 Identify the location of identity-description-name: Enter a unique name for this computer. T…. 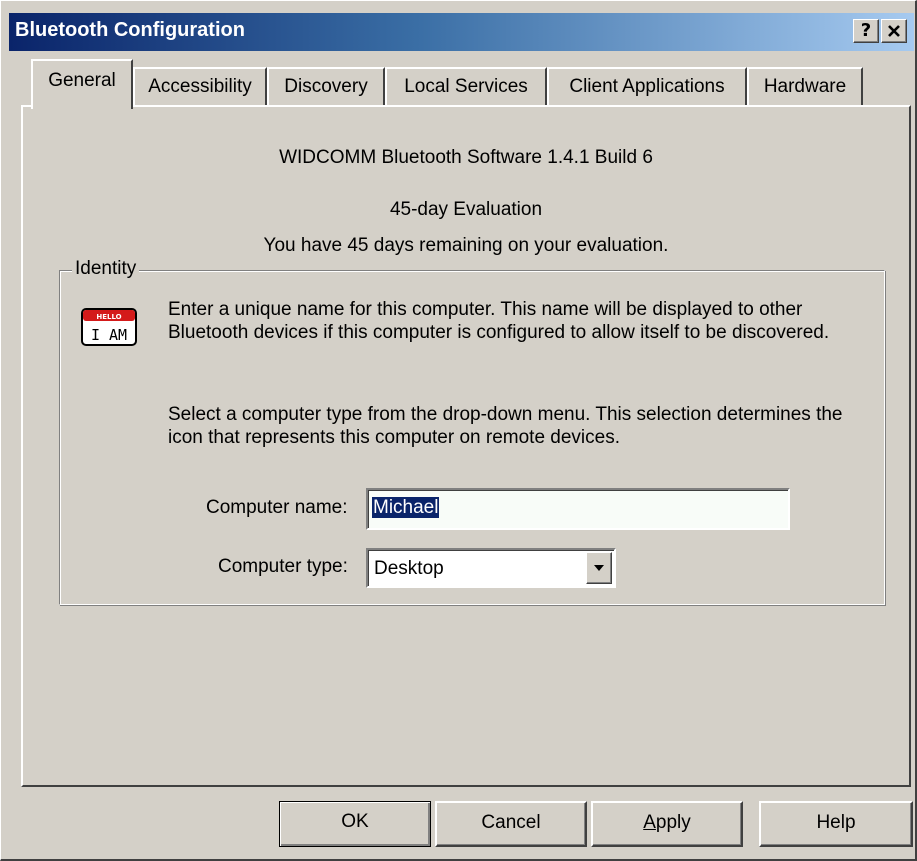
(499, 321).